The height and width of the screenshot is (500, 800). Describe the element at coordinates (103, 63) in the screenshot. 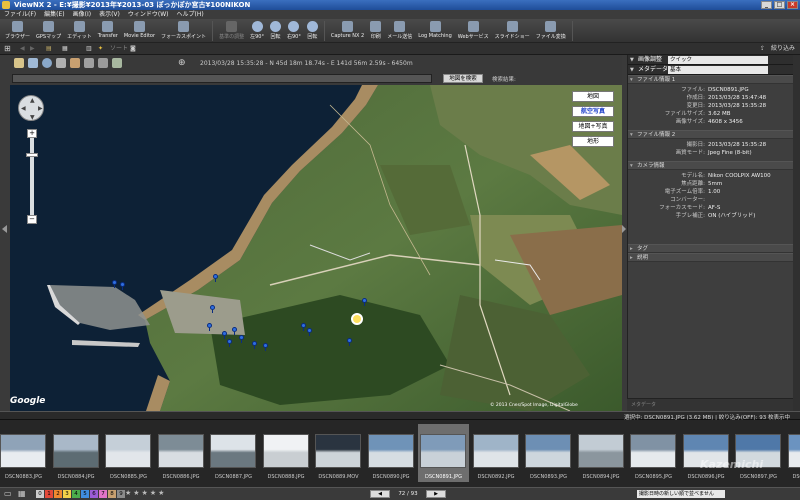

I see `settings-icon` at that location.